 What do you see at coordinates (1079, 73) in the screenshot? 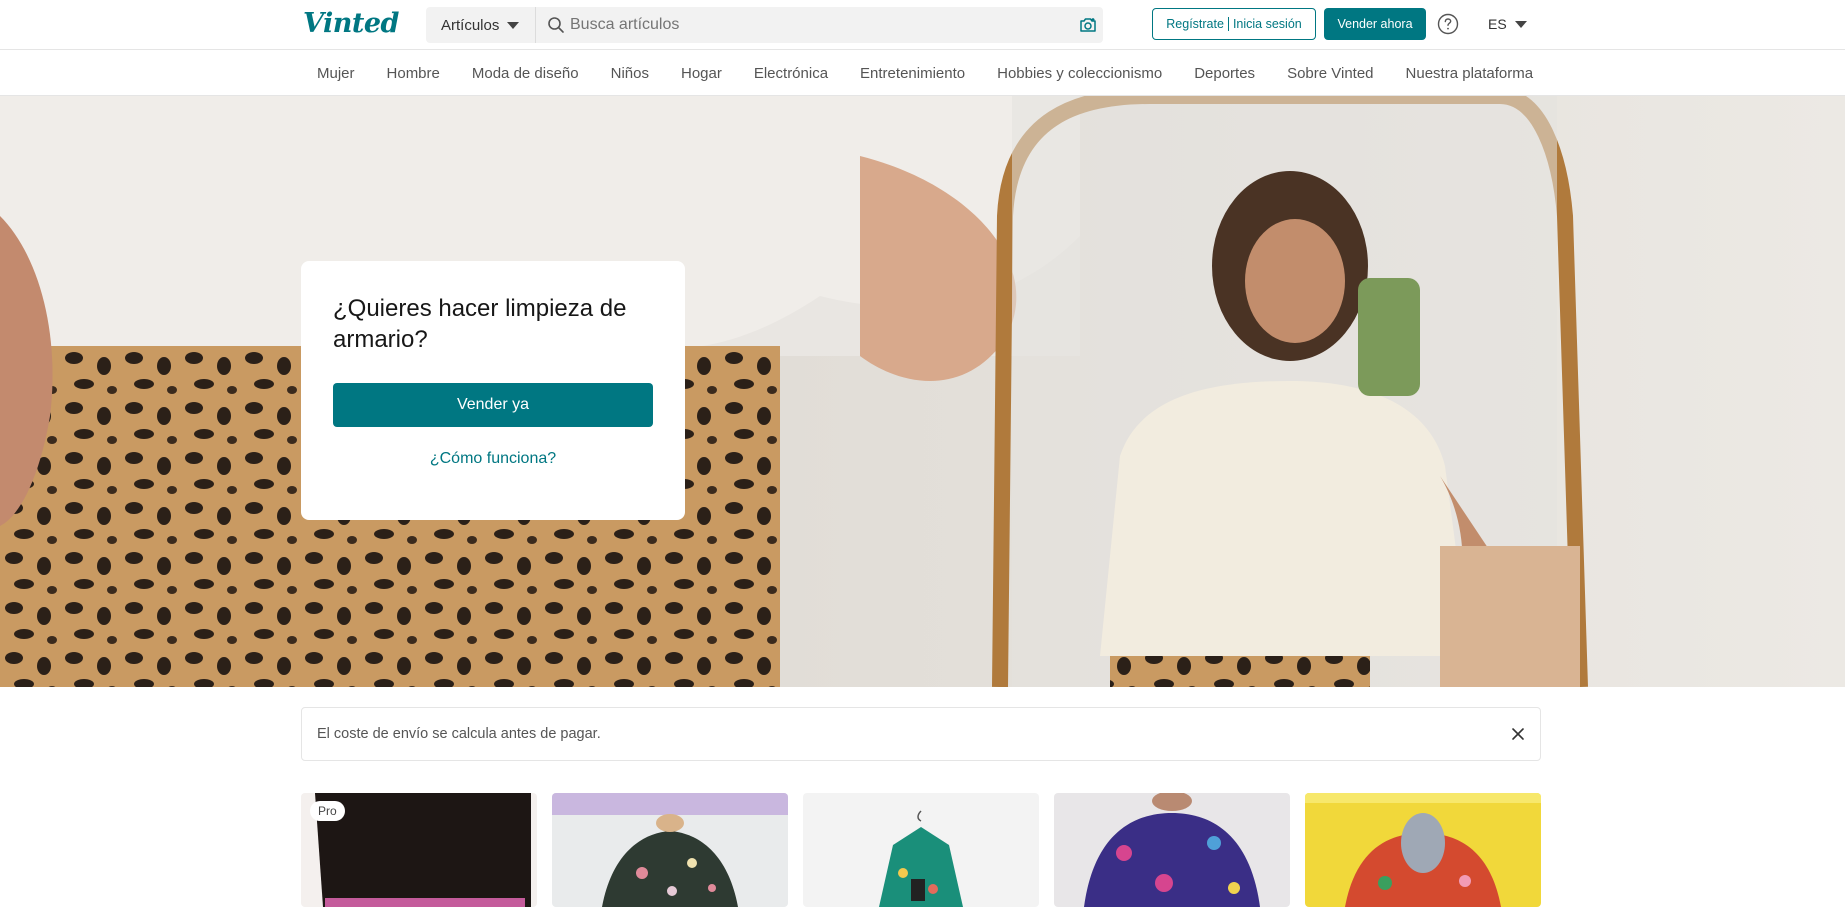
I see `nav-item-hobbies: Hobbies y coleccionismo` at bounding box center [1079, 73].